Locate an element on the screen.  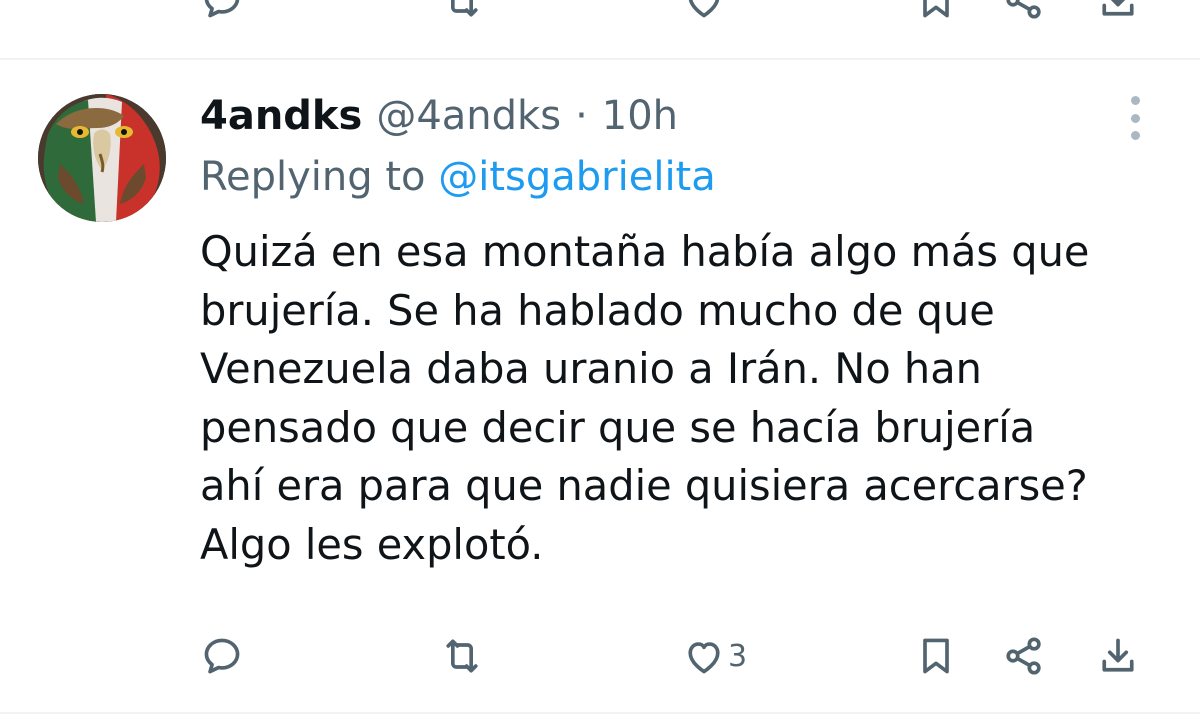
bookmark-button is located at coordinates (936, 656).